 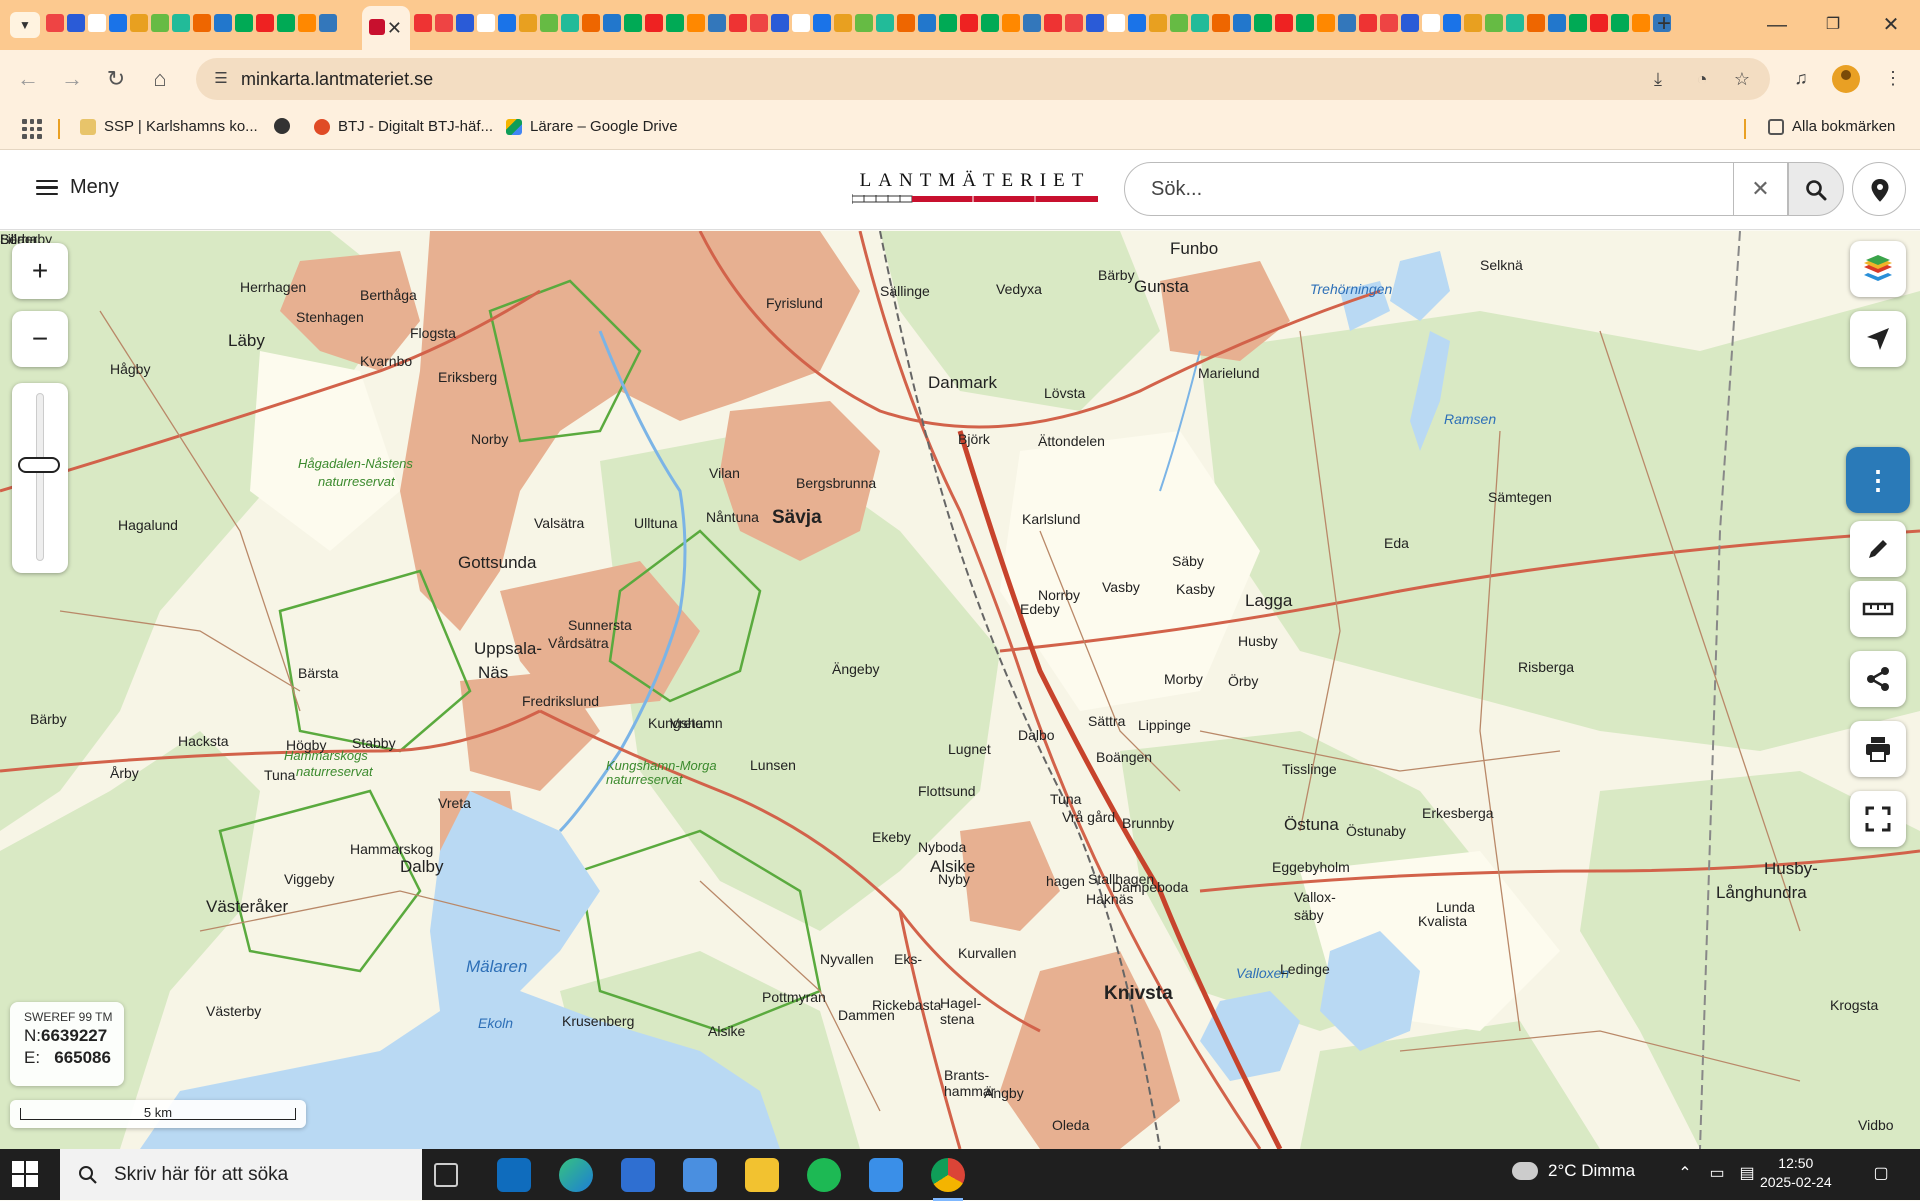 I want to click on all-bookmarks-button: Alla bokmärken, so click(x=1831, y=126).